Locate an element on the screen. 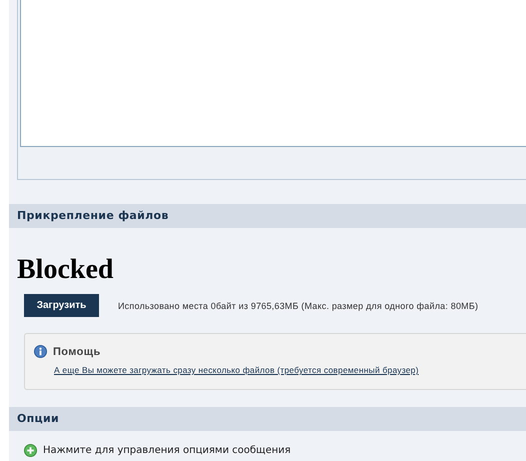 The width and height of the screenshot is (526, 461). options-toggle-text: Нажмите для управления опциями сообщения is located at coordinates (167, 450).